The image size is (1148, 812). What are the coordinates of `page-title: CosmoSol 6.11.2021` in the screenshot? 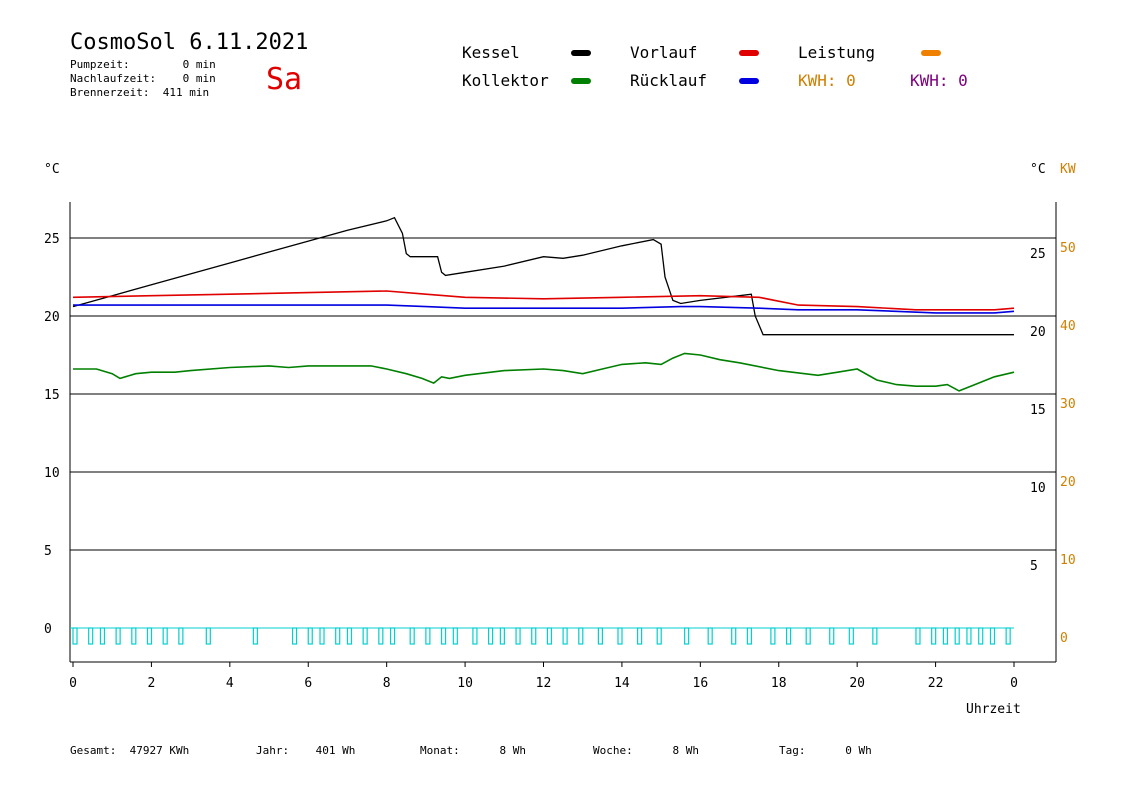 It's located at (189, 42).